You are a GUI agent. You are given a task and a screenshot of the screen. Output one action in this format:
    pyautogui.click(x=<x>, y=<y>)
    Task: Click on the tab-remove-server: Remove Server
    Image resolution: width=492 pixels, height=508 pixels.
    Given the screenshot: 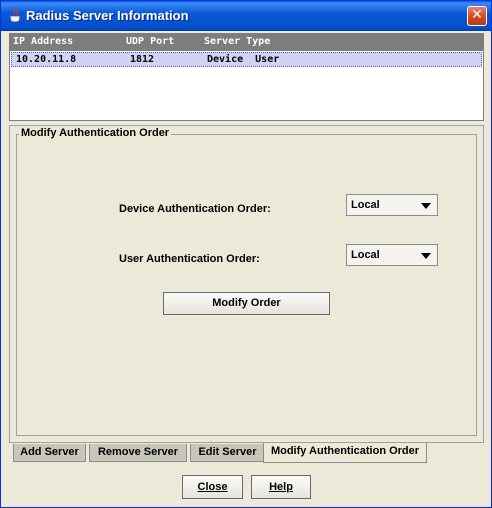 What is the action you would take?
    pyautogui.click(x=138, y=453)
    